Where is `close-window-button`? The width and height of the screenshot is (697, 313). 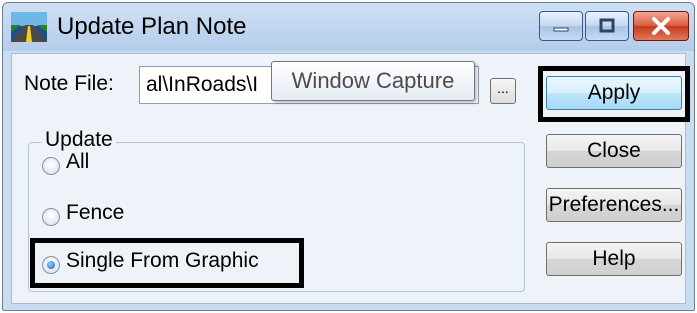
close-window-button is located at coordinates (661, 26).